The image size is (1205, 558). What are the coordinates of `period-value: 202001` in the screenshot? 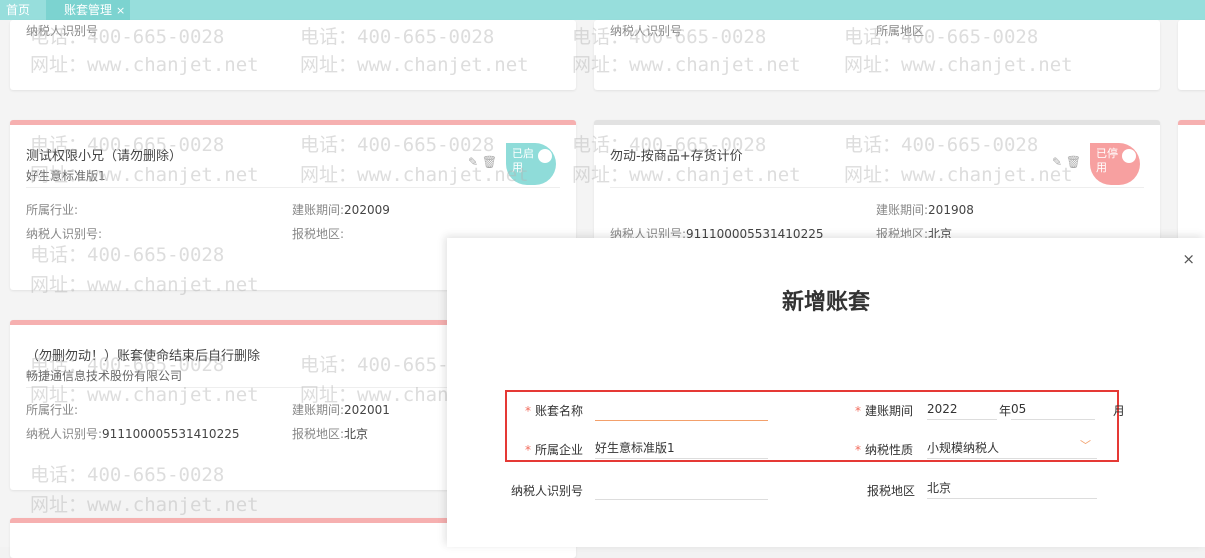 It's located at (367, 410).